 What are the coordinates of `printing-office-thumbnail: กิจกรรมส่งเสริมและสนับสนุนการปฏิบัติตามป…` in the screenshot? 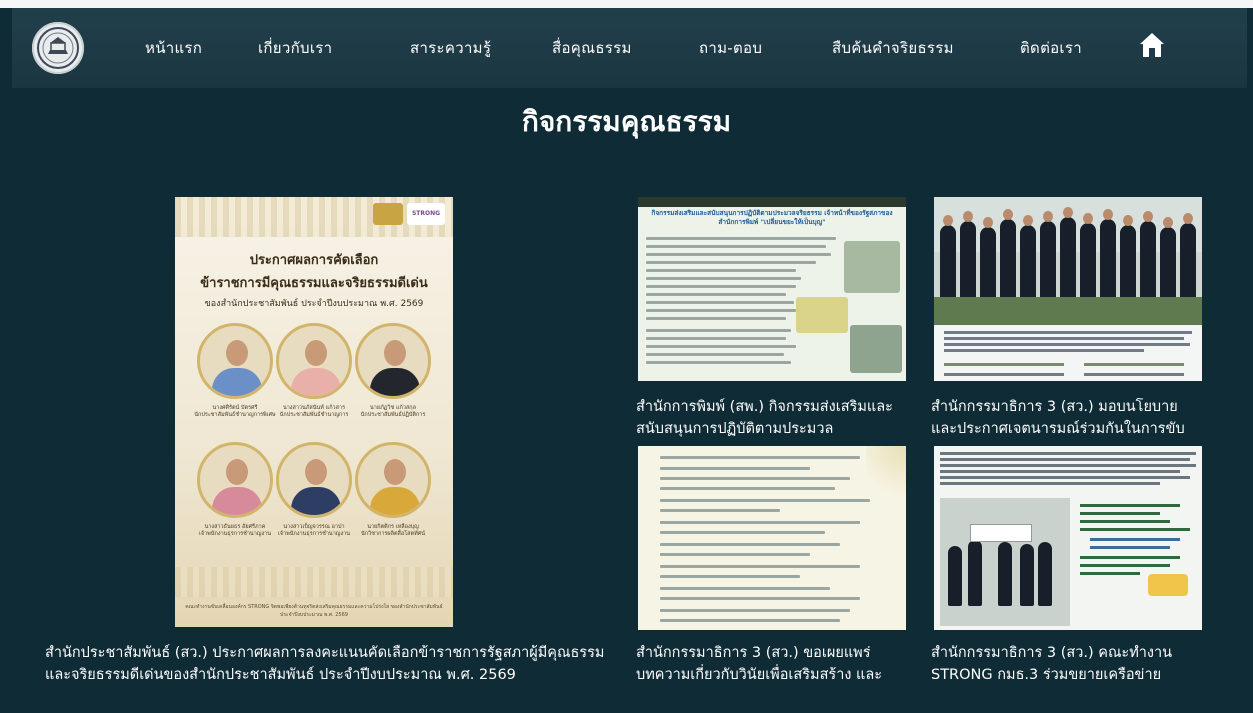 It's located at (772, 289).